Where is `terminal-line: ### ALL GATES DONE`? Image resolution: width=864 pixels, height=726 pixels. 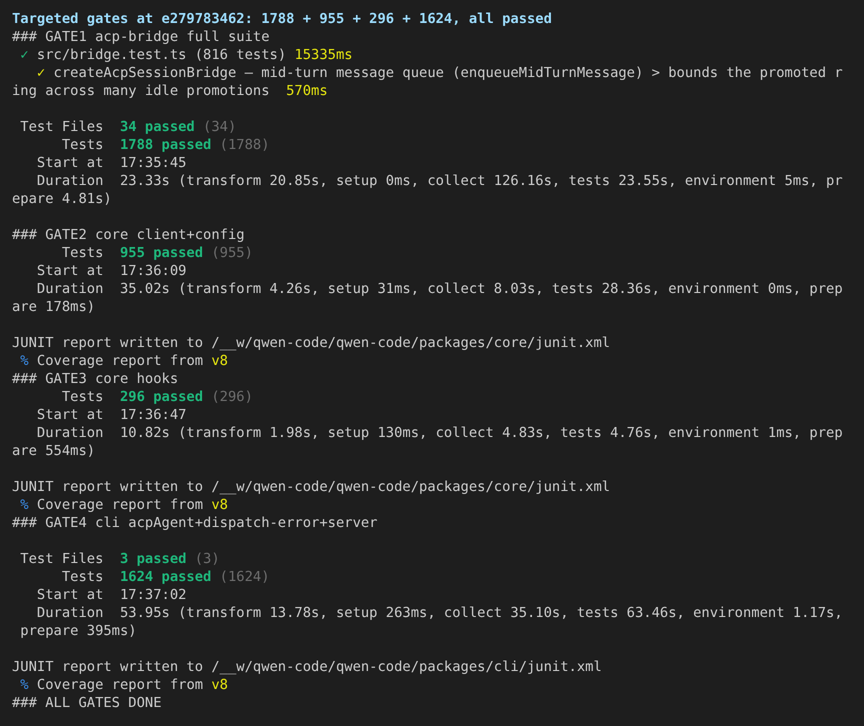 terminal-line: ### ALL GATES DONE is located at coordinates (87, 703).